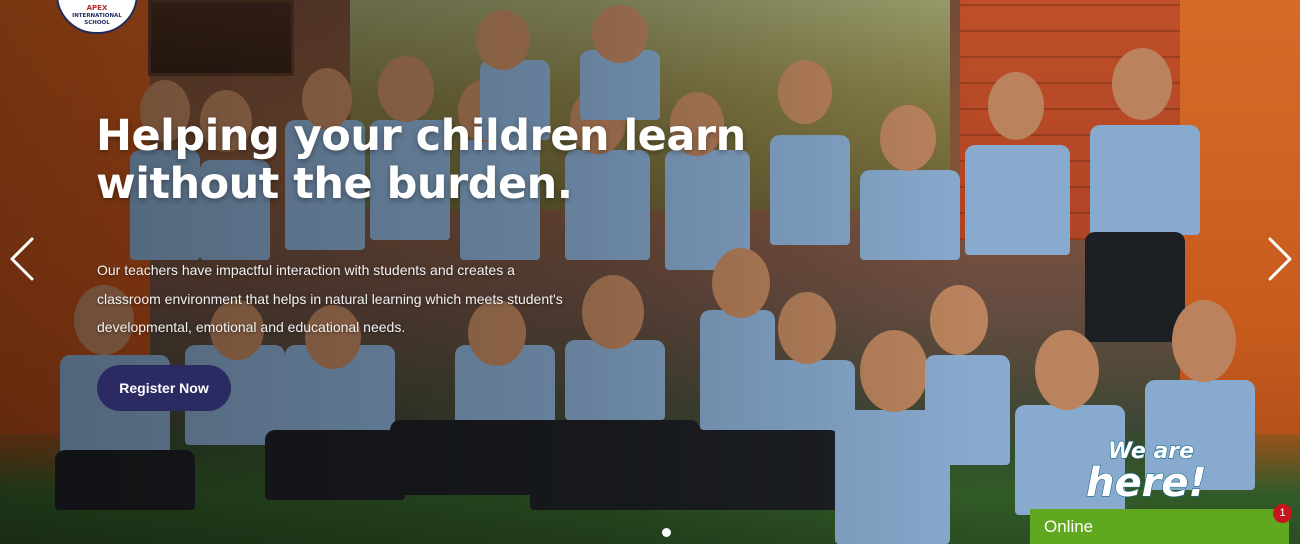 This screenshot has width=1300, height=544. What do you see at coordinates (97, 8) in the screenshot?
I see `logo-text: APEX` at bounding box center [97, 8].